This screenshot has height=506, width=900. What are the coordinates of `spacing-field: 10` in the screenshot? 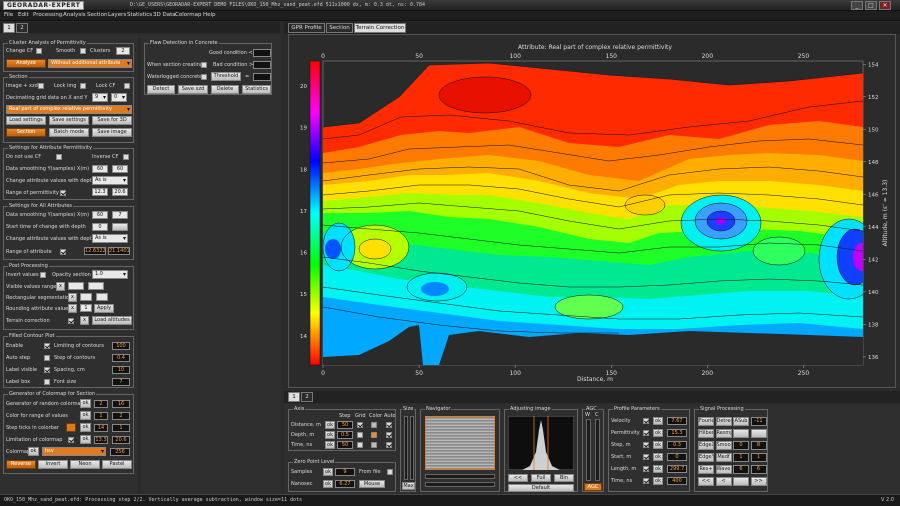 It's located at (121, 370).